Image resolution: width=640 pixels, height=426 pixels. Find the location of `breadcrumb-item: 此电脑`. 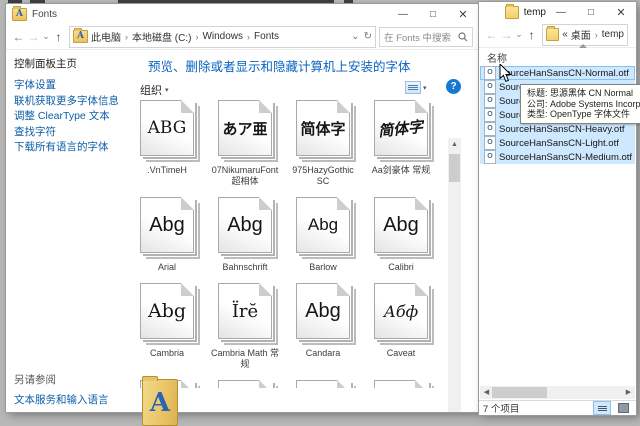

breadcrumb-item: 此电脑 is located at coordinates (106, 36).